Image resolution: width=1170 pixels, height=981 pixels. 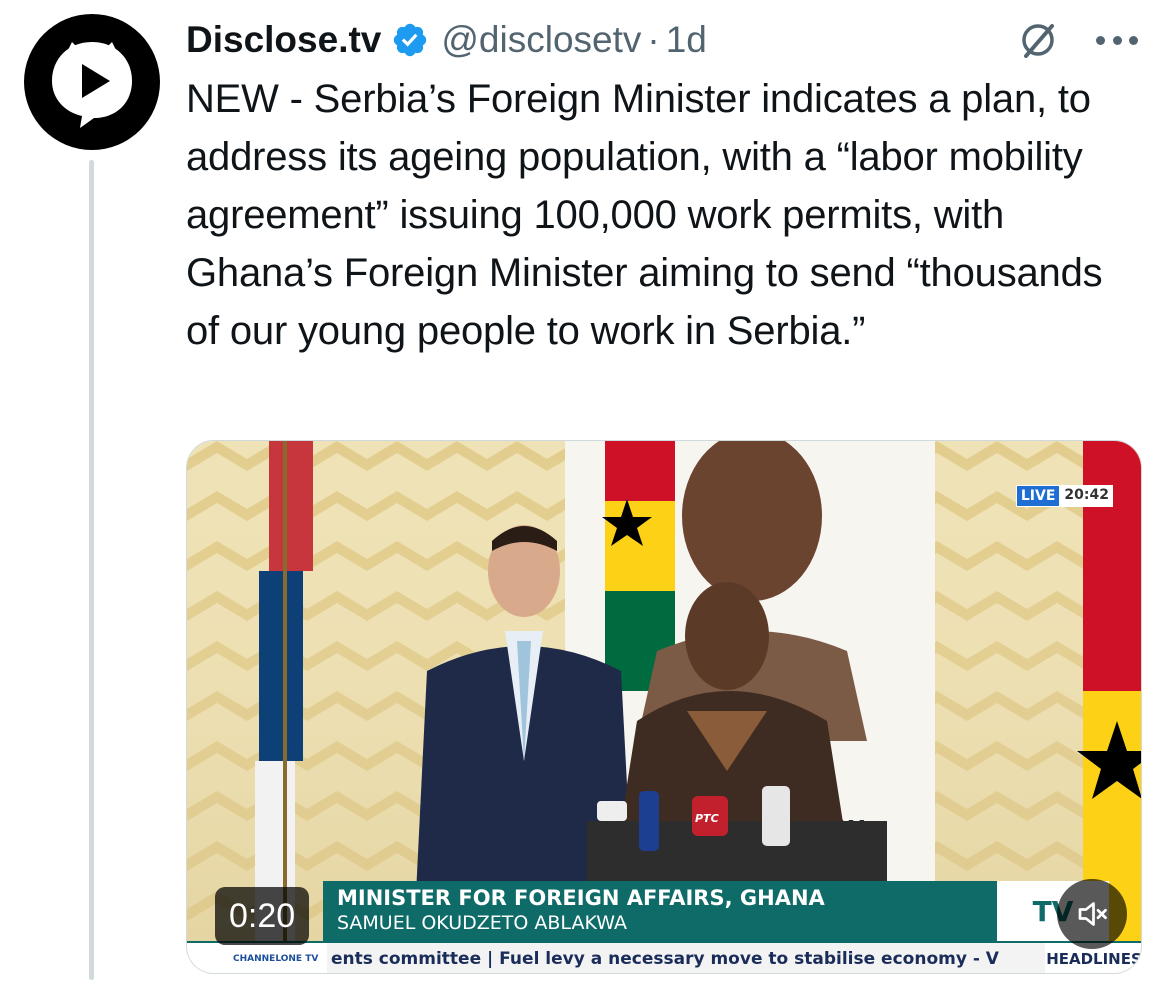 I want to click on live-indicator: LIVE 20:42, so click(x=1064, y=496).